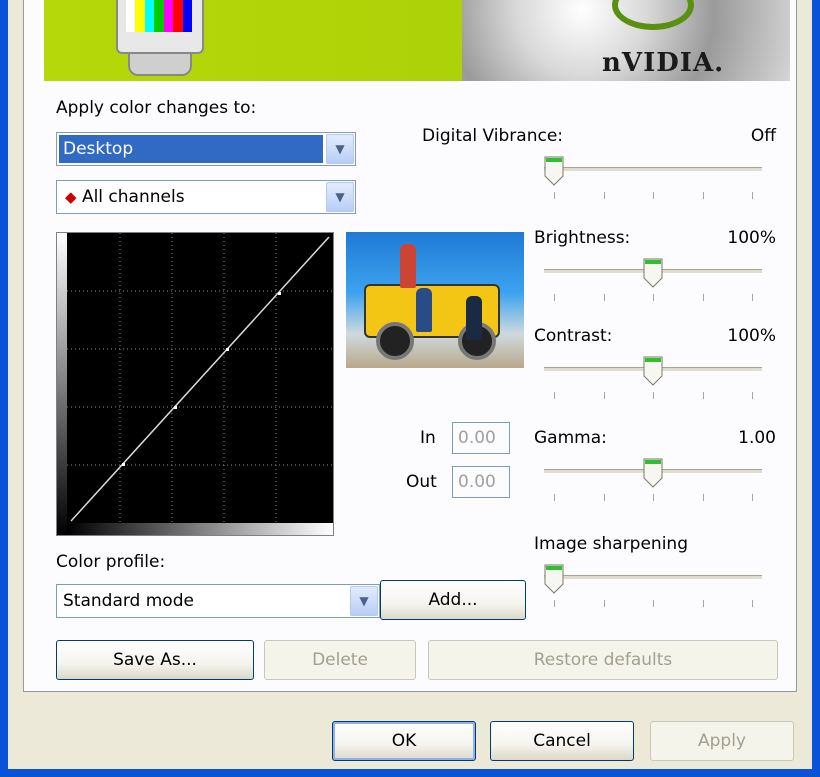  Describe the element at coordinates (603, 660) in the screenshot. I see `restore-defaults-button: Restore defaults` at that location.